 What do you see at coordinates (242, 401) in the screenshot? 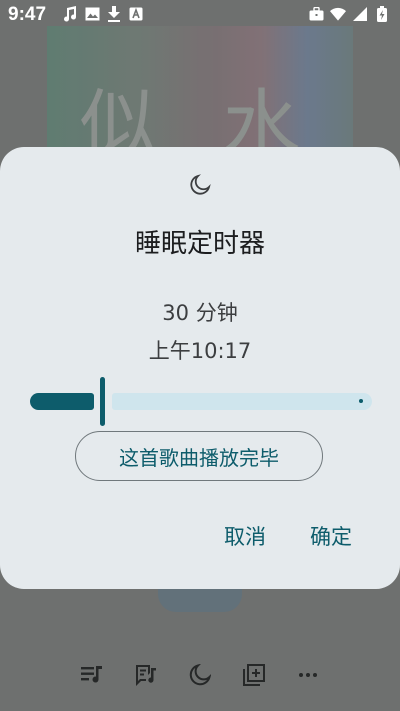
I see `slider-inactive-track` at bounding box center [242, 401].